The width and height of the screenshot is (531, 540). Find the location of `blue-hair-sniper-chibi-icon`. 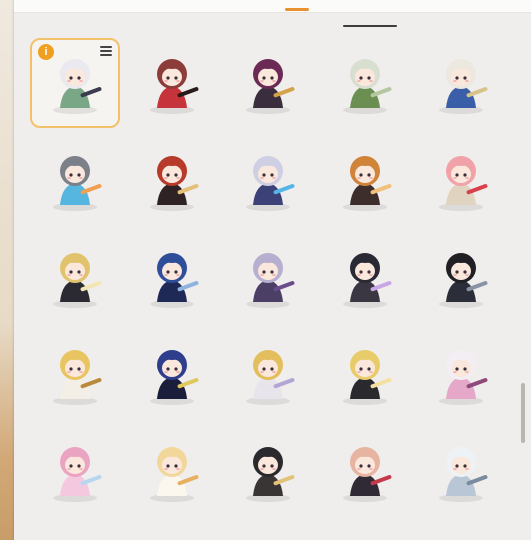

blue-hair-sniper-chibi-icon is located at coordinates (174, 280).